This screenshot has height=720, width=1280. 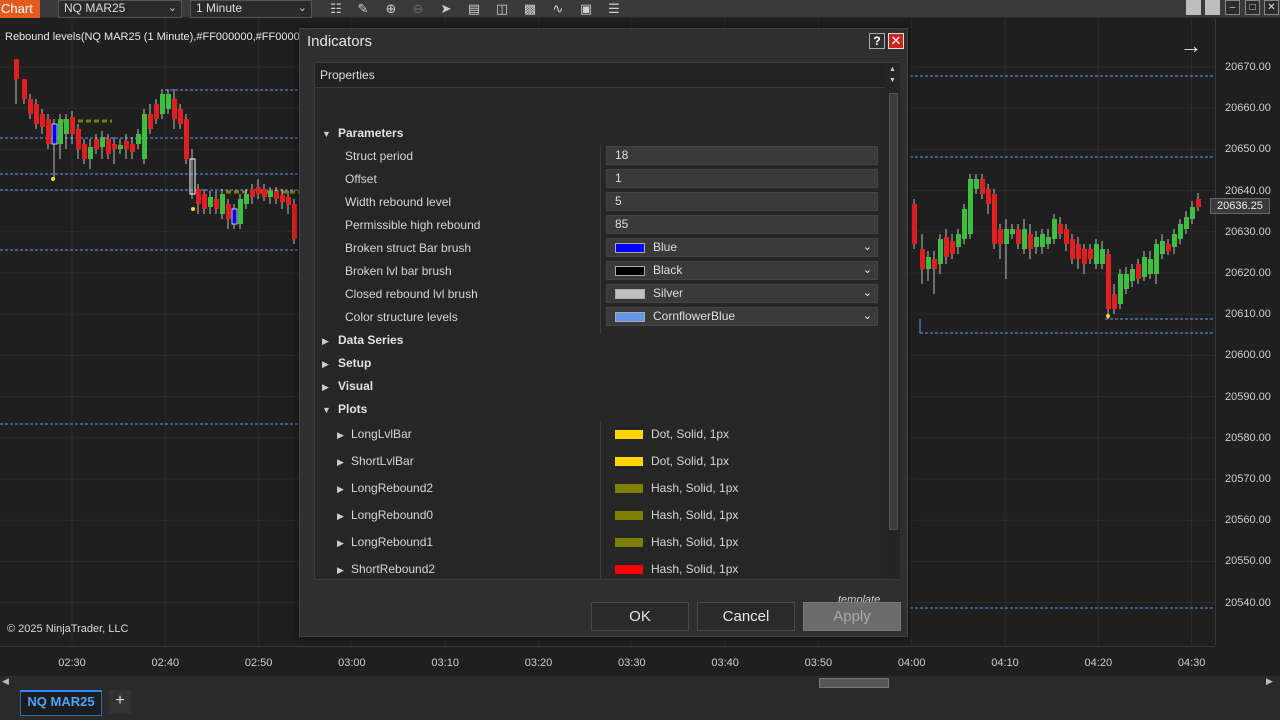 What do you see at coordinates (640, 616) in the screenshot?
I see `ok-button: OK` at bounding box center [640, 616].